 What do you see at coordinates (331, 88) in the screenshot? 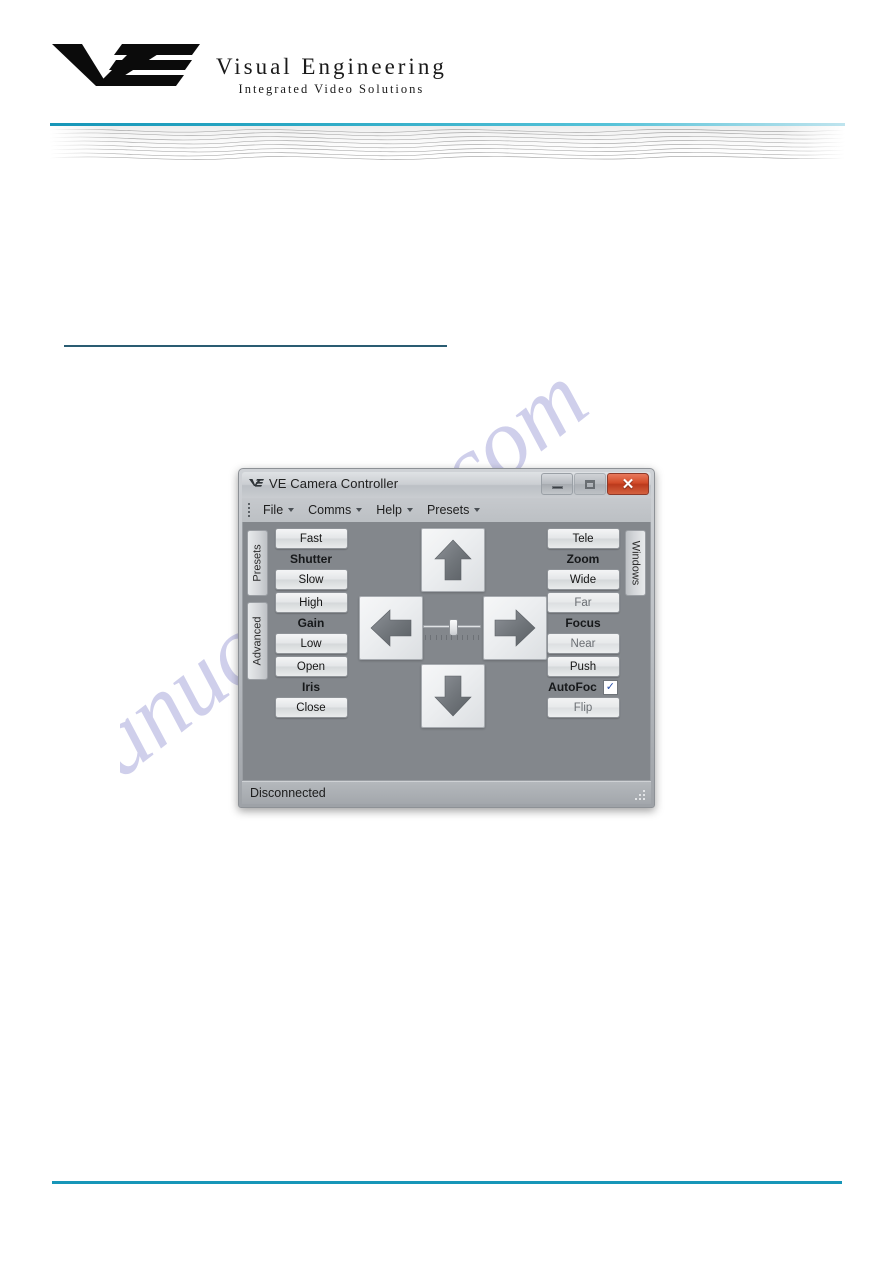
I see `brand-tagline: Integrated Video Solutions` at bounding box center [331, 88].